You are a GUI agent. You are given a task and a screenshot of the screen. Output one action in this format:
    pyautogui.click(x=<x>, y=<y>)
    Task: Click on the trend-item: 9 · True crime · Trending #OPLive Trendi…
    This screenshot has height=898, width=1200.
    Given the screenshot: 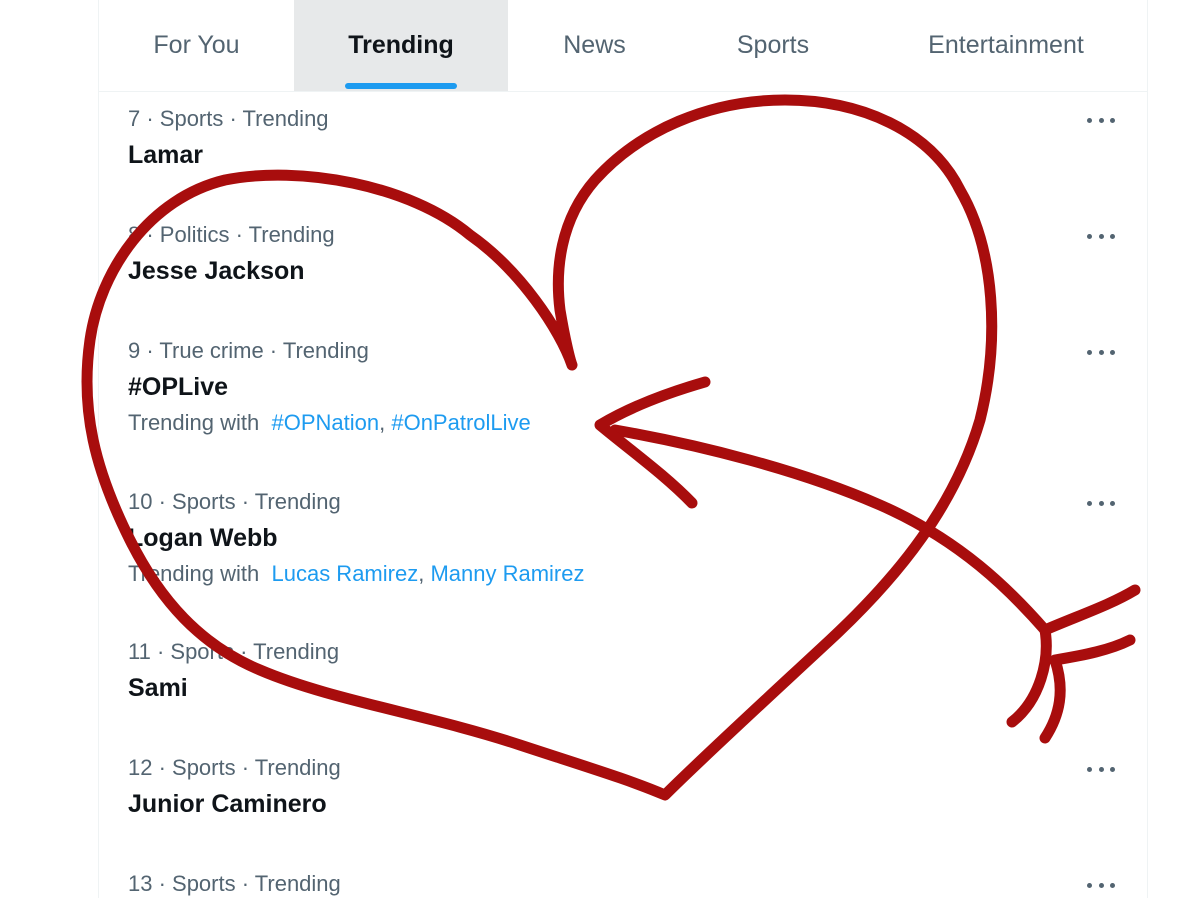 What is the action you would take?
    pyautogui.click(x=623, y=399)
    